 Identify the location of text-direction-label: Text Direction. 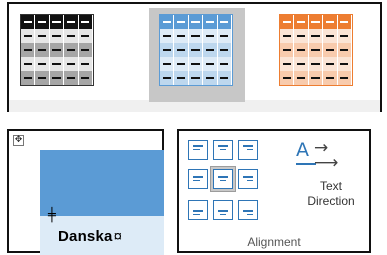
(331, 194).